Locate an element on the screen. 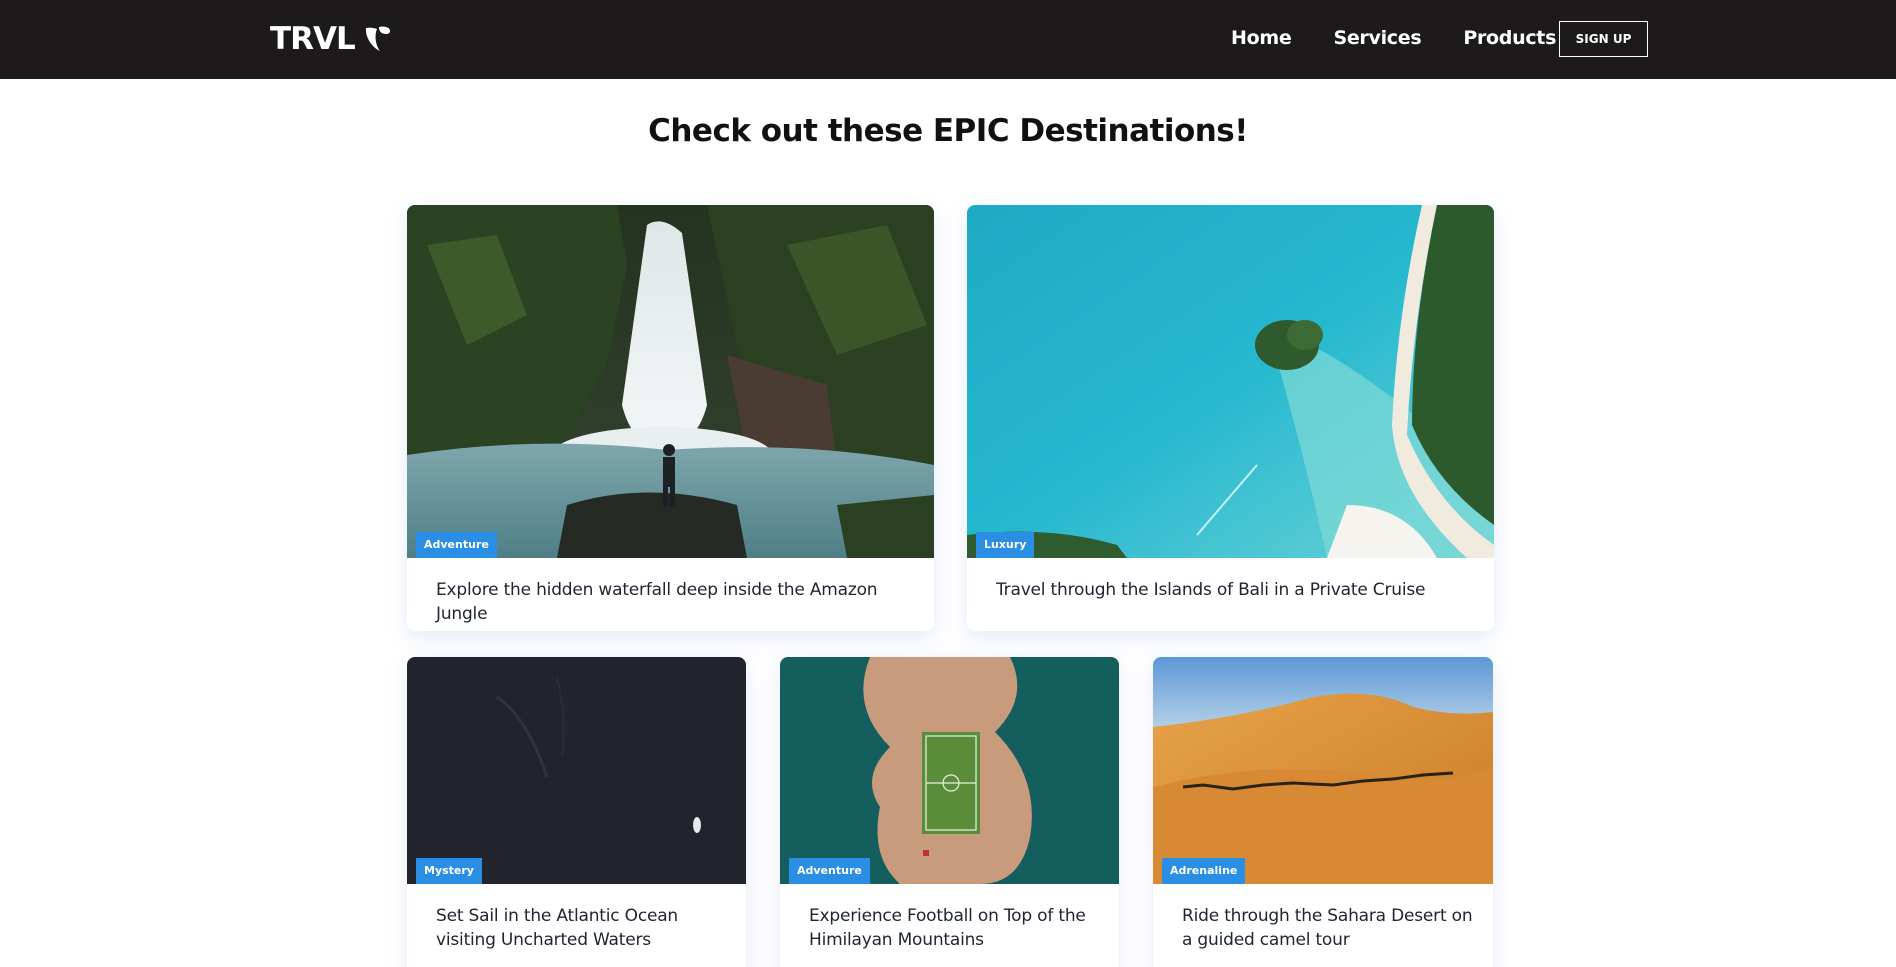 This screenshot has width=1896, height=967. football-island-image is located at coordinates (949, 770).